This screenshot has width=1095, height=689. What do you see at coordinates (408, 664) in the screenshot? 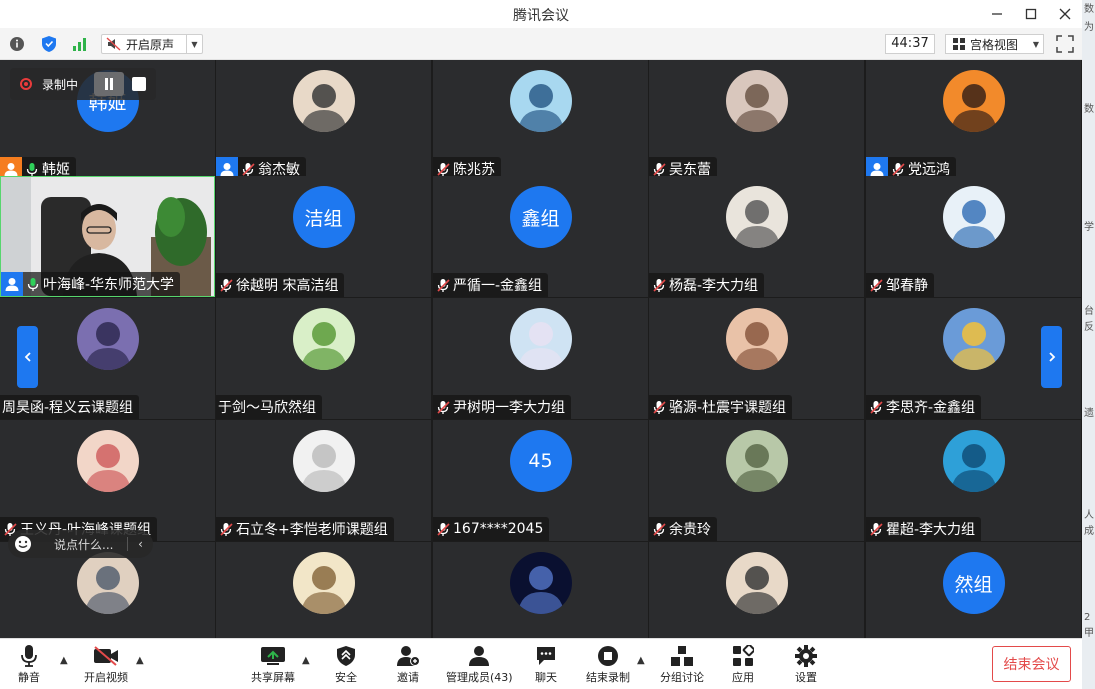
I see `invite-button: 邀请` at bounding box center [408, 664].